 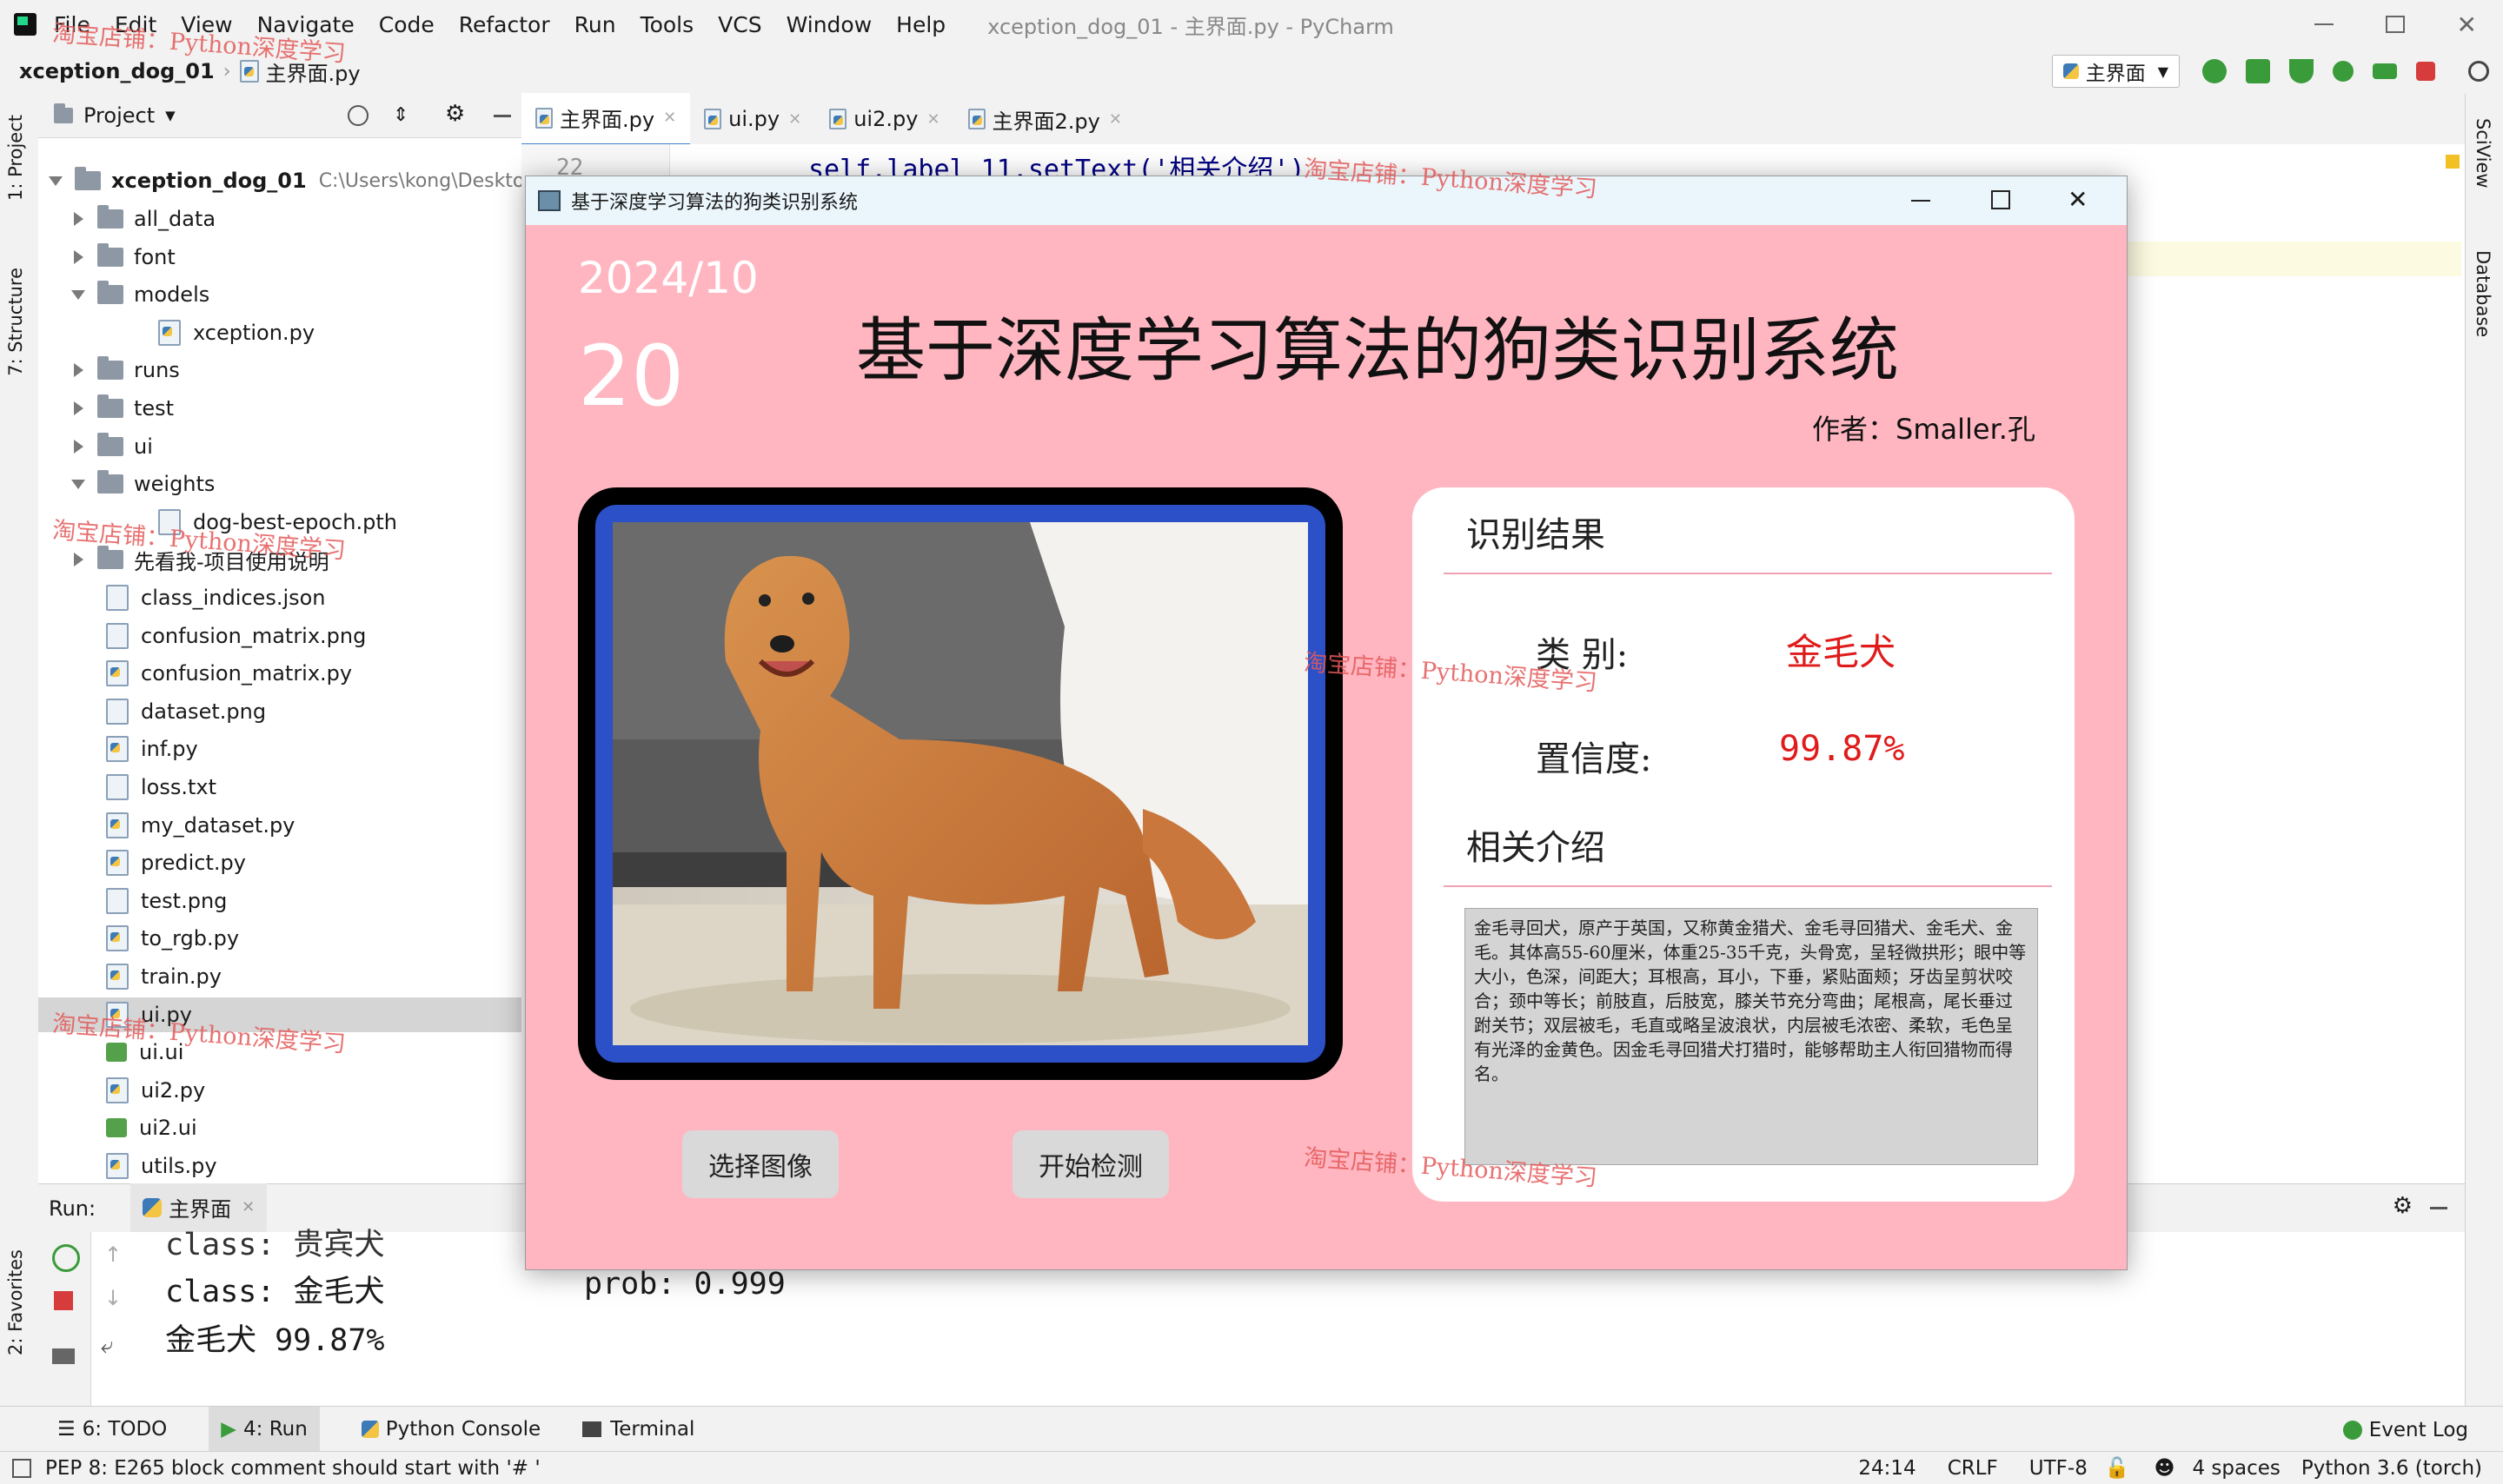 I want to click on tree-item: dog-best-epoch.pth, so click(x=260, y=522).